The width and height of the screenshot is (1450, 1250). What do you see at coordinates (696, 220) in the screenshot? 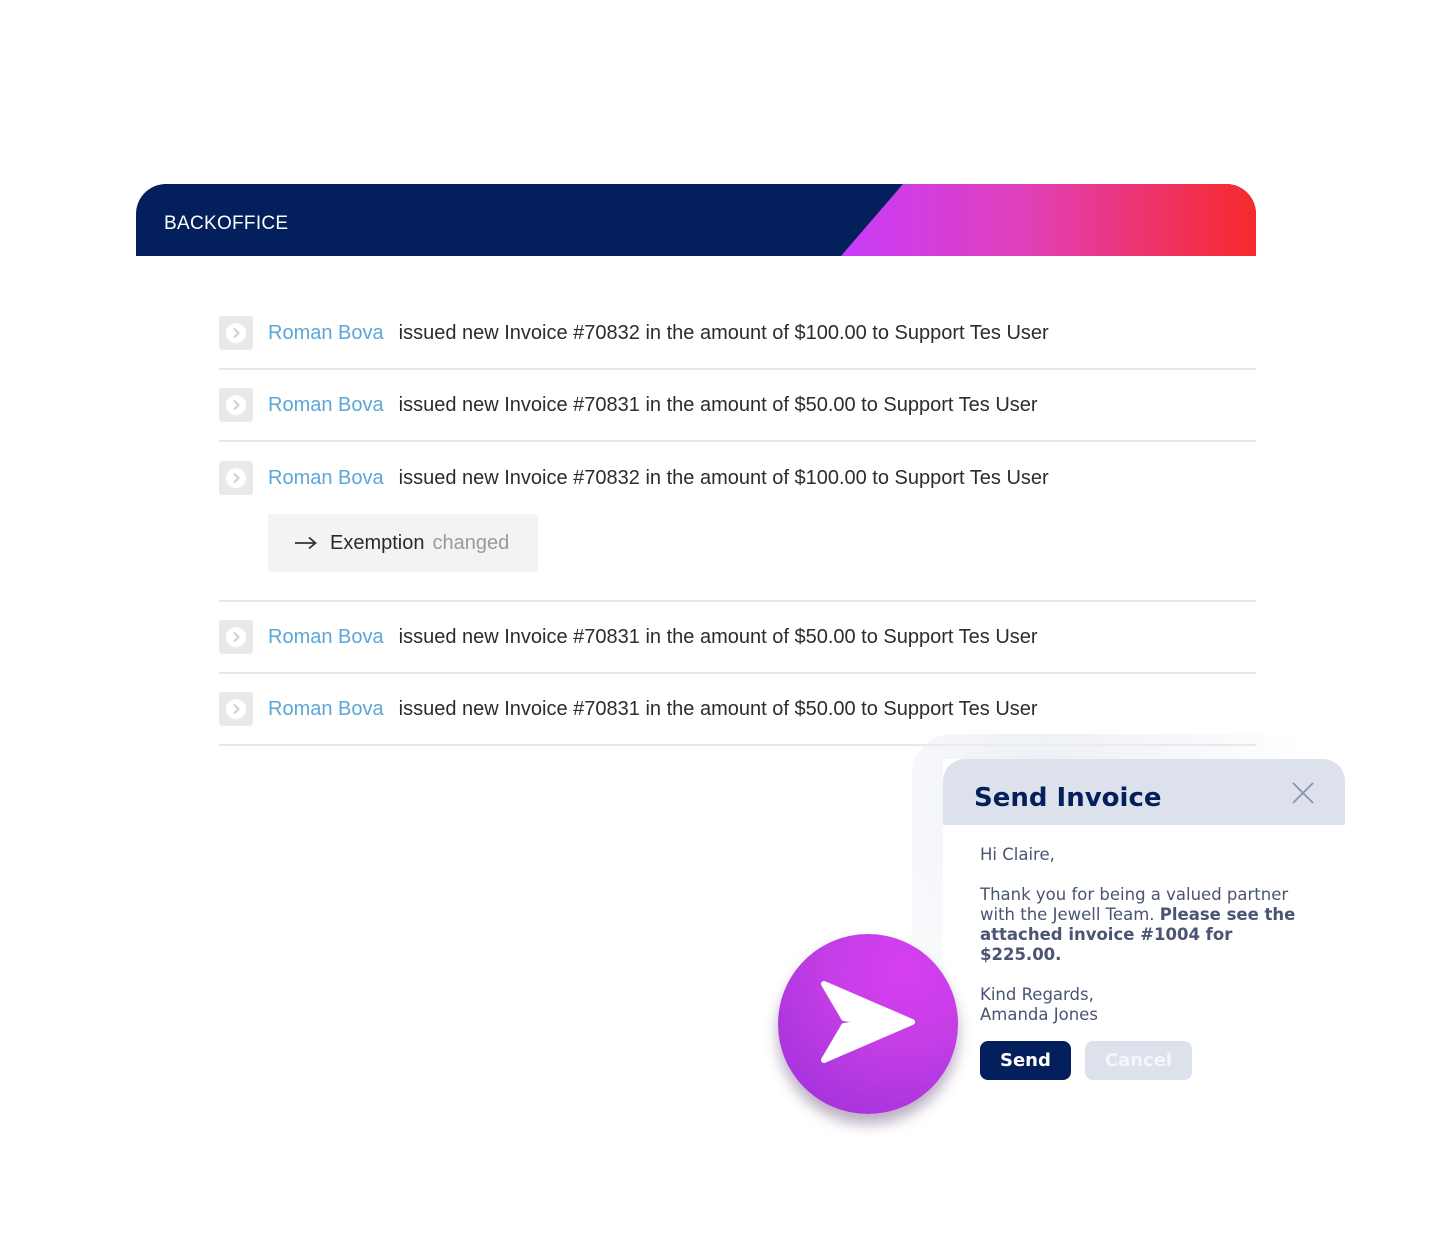
I see `backoffice-header: BACKOFFICE` at bounding box center [696, 220].